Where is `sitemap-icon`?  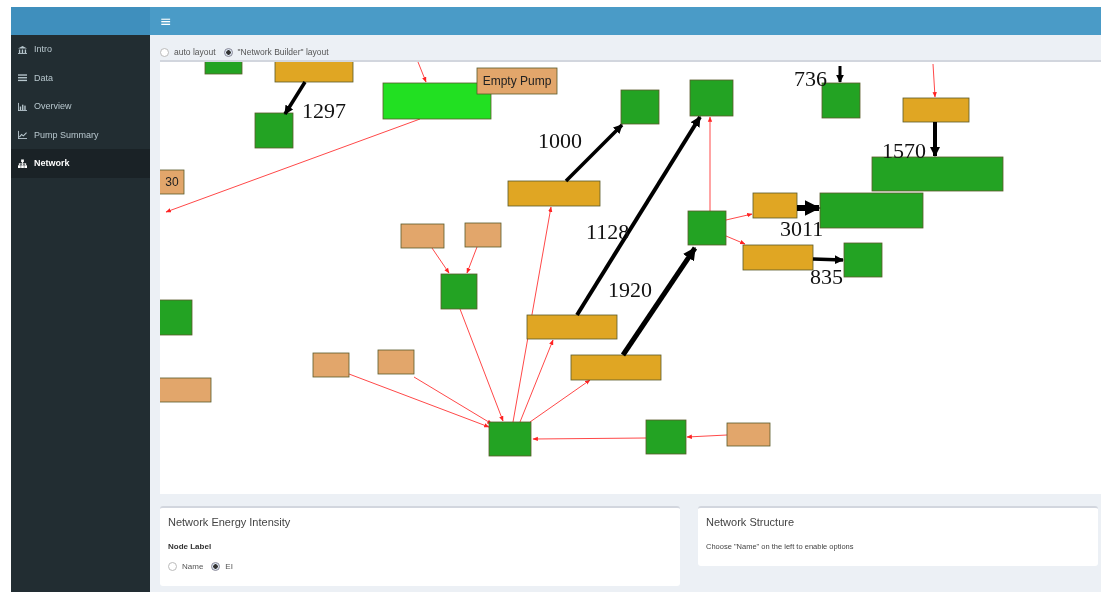 sitemap-icon is located at coordinates (22, 163).